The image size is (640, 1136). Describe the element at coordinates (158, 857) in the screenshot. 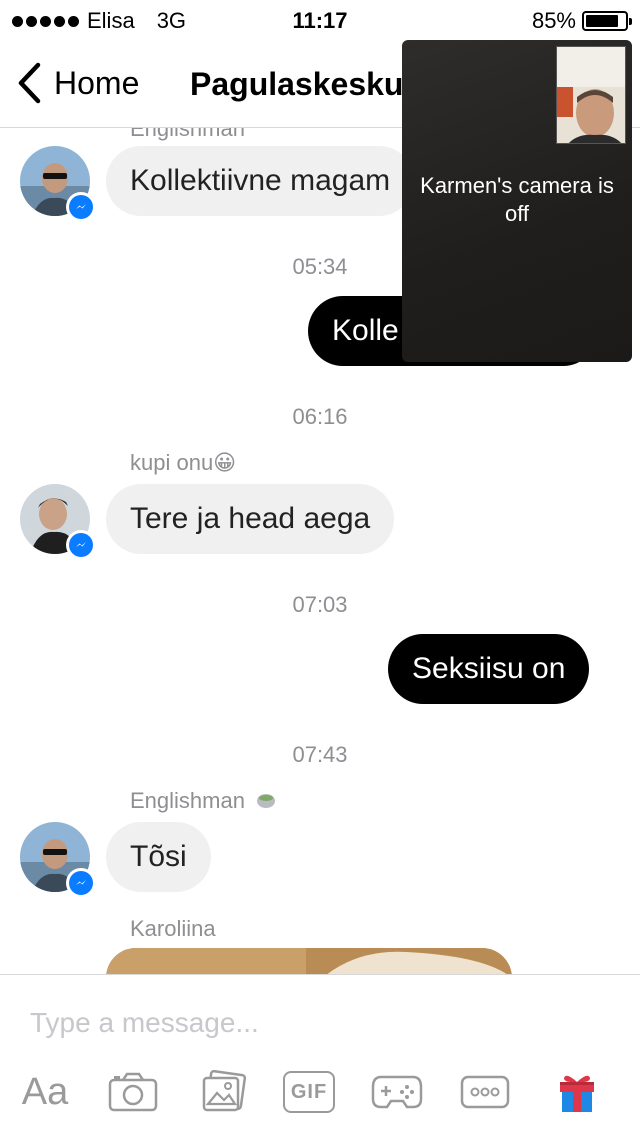

I see `message-bubble-incoming: Tõsi` at that location.